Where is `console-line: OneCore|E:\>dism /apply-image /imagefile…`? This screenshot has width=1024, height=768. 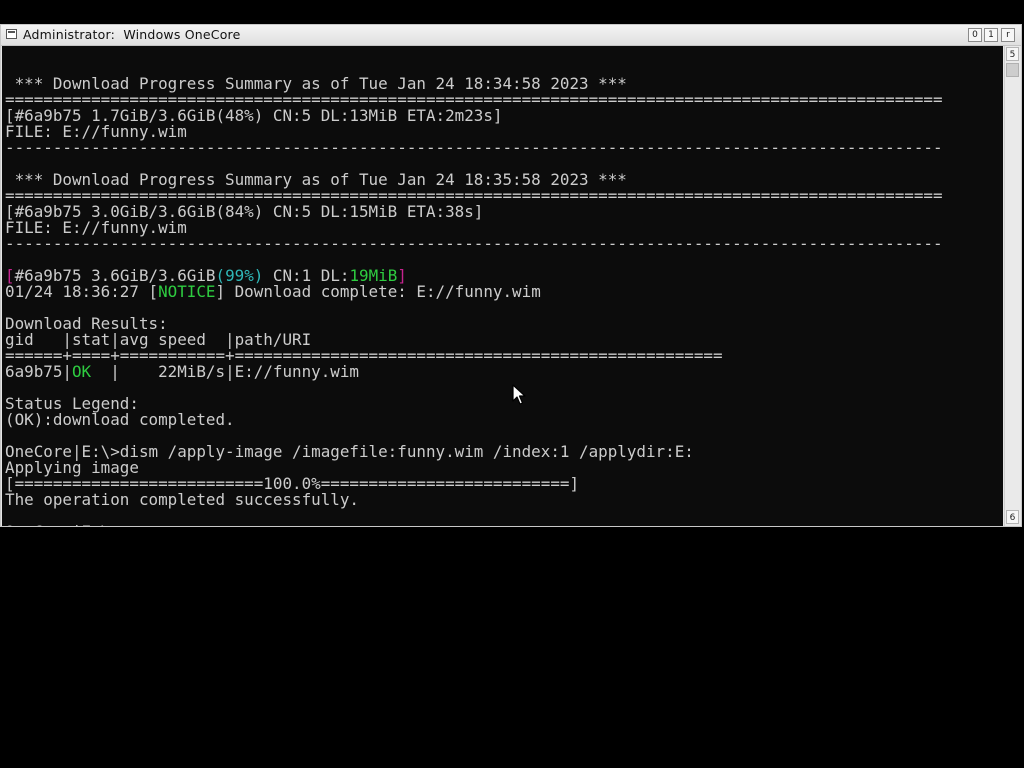 console-line: OneCore|E:\>dism /apply-image /imagefile… is located at coordinates (474, 452).